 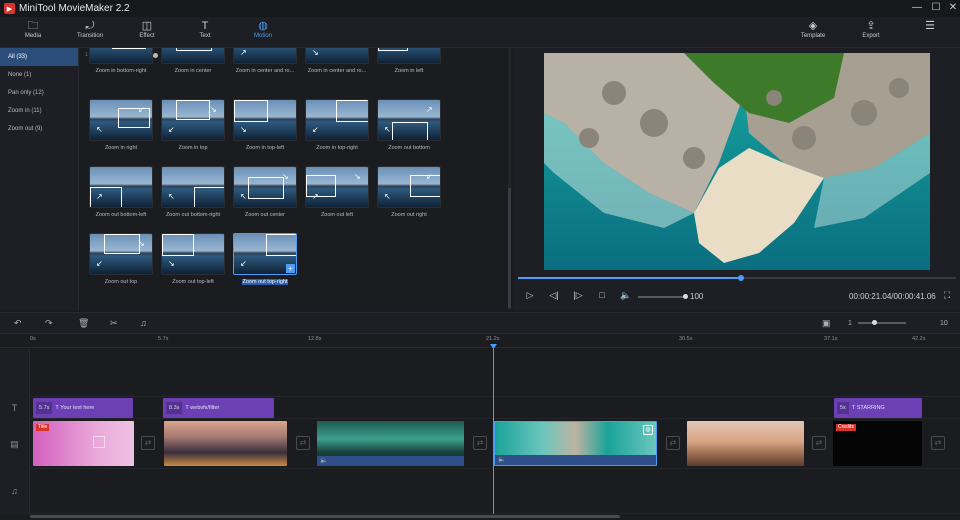 I want to click on motion-name: Zoom in top, so click(x=193, y=148).